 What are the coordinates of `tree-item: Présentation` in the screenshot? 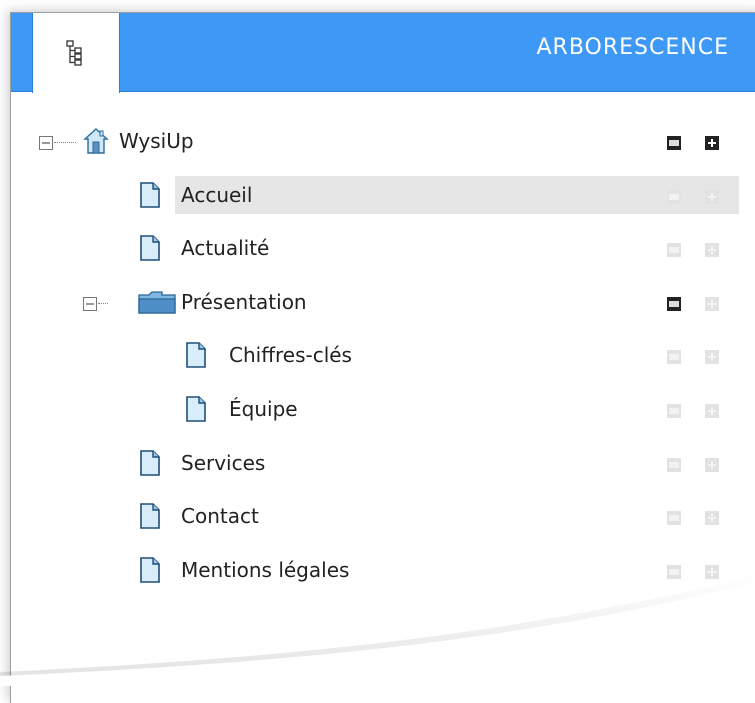 It's located at (383, 302).